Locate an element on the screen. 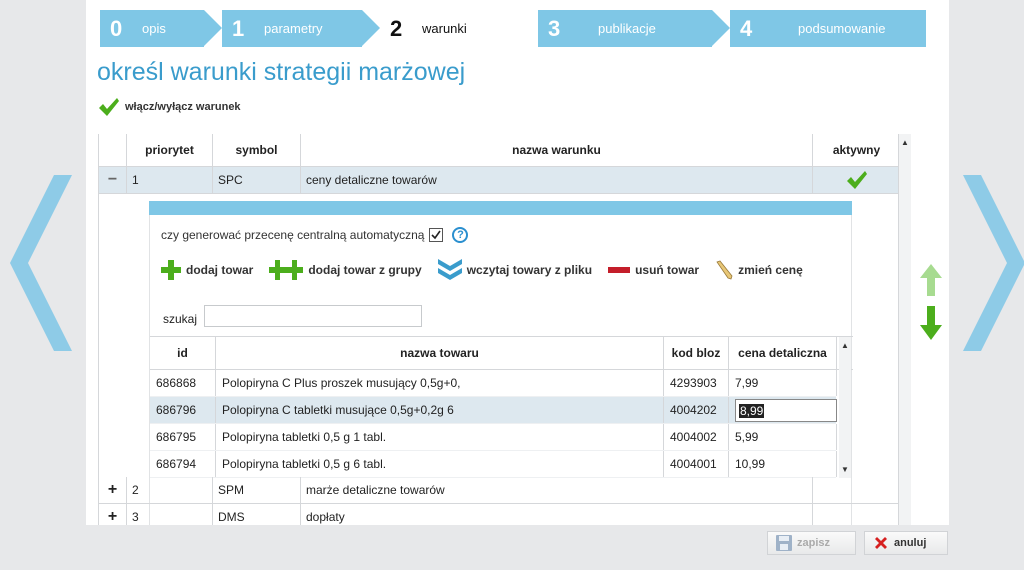 The image size is (1024, 570). item-id: 686868 is located at coordinates (183, 383).